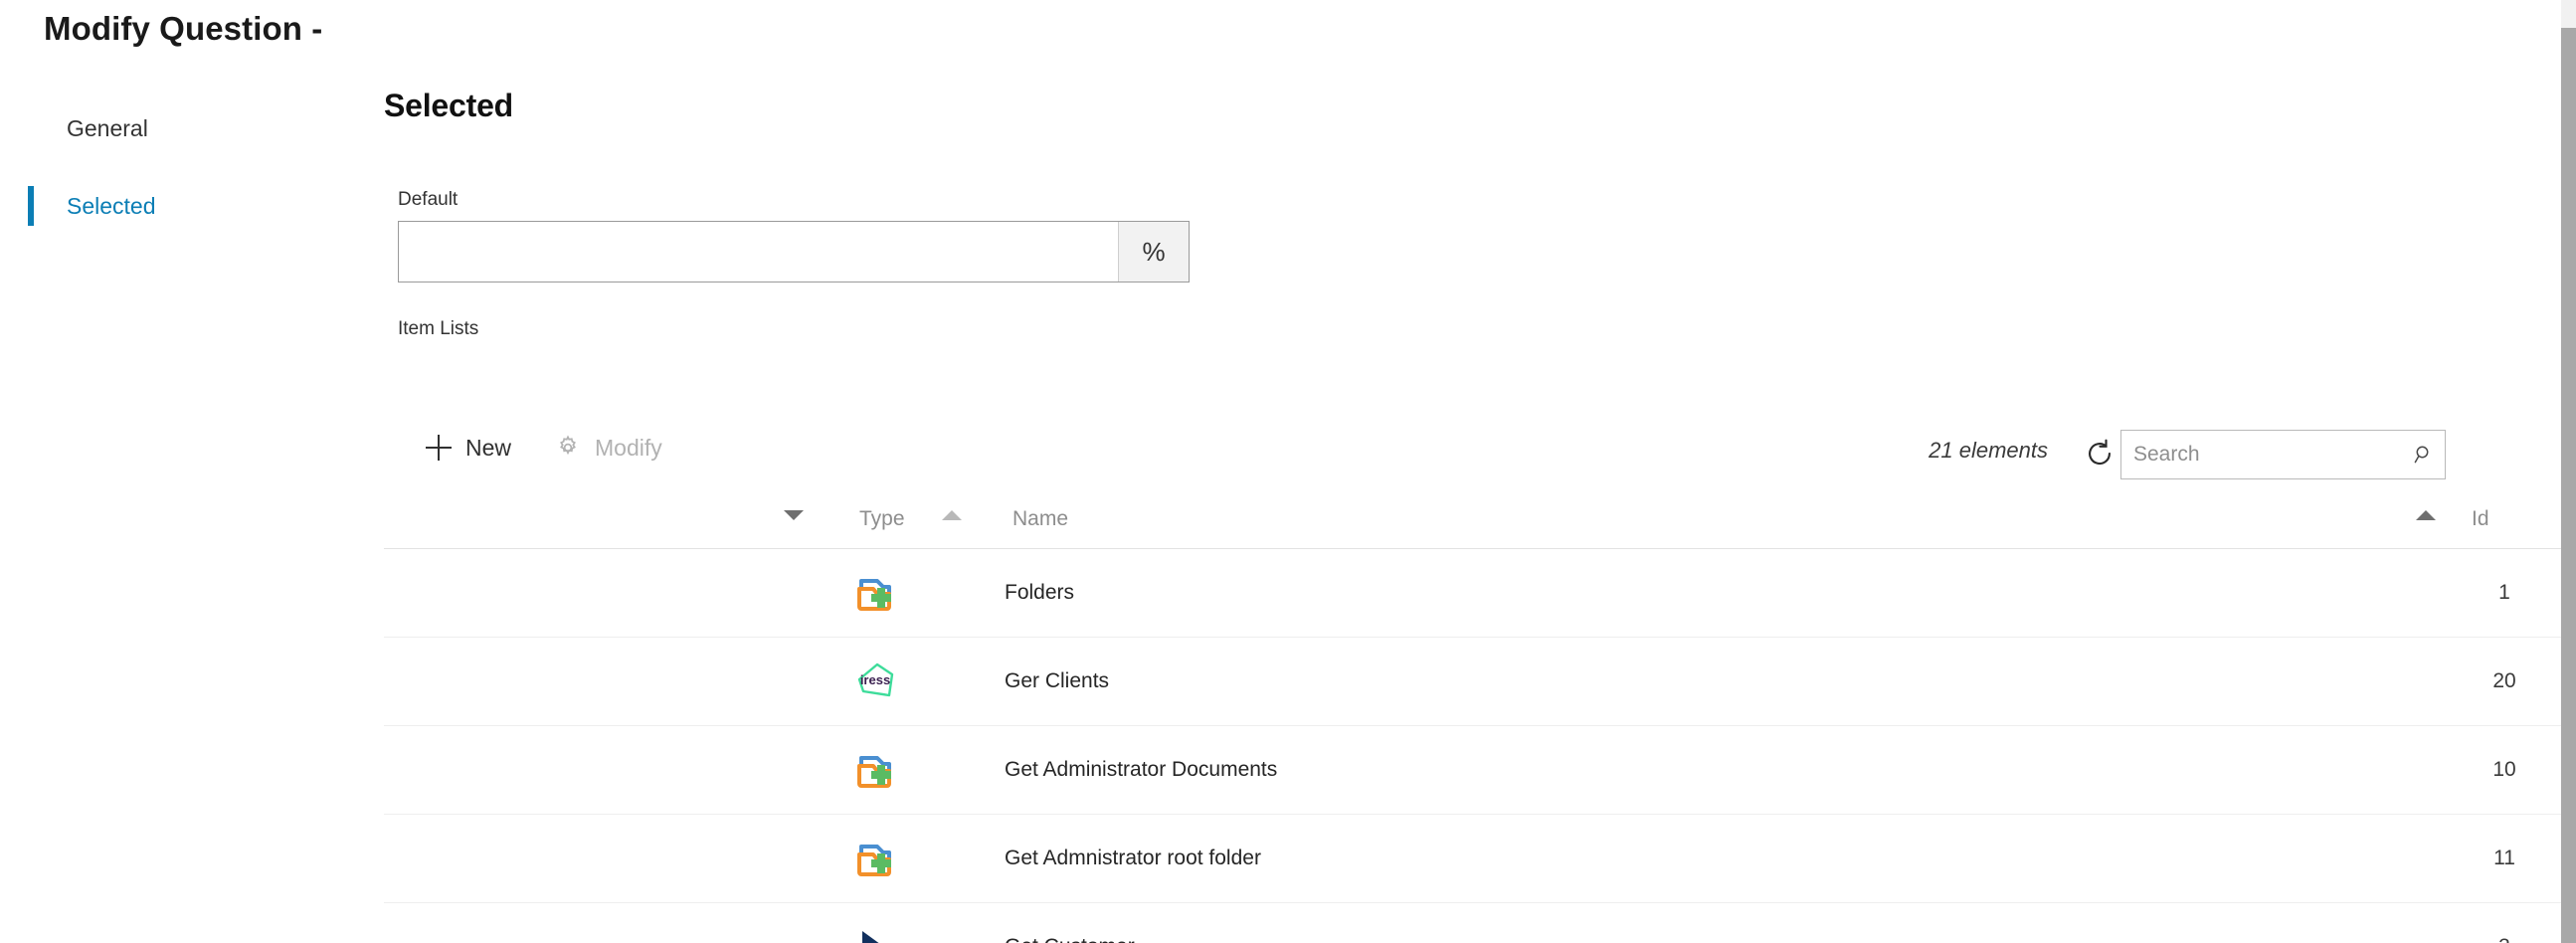  I want to click on table-row: iress Ger Clients 20, so click(1473, 682).